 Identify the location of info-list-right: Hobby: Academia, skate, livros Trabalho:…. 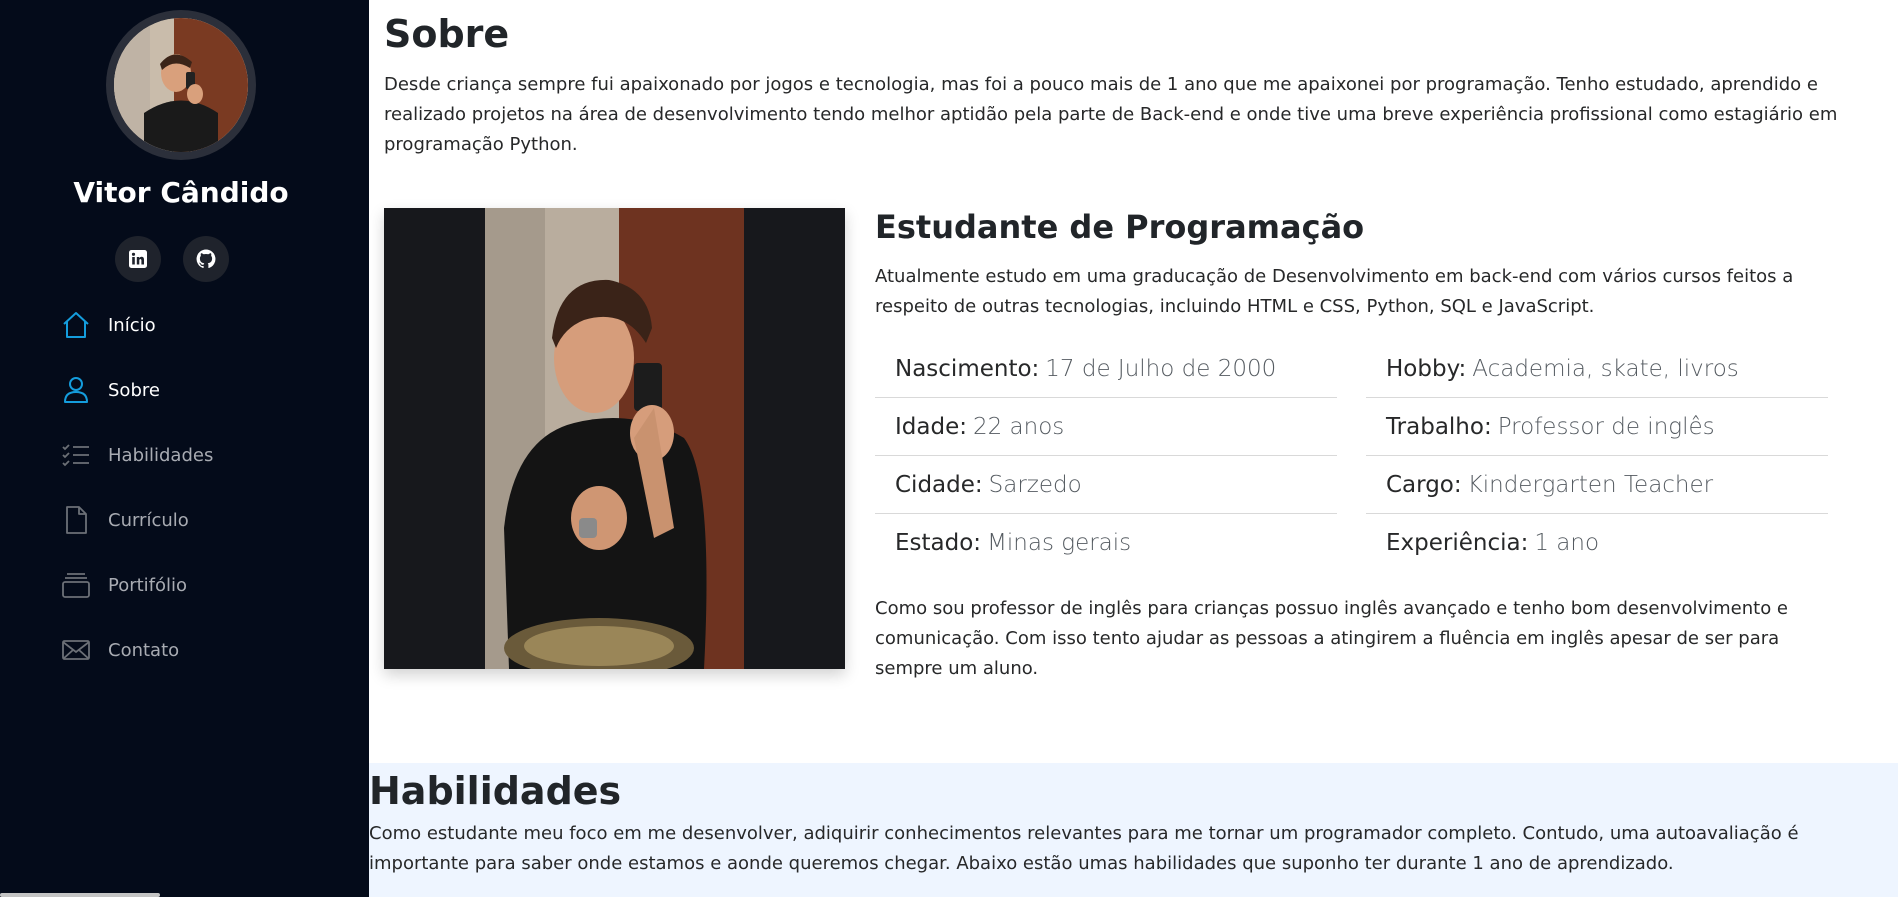
(1597, 456).